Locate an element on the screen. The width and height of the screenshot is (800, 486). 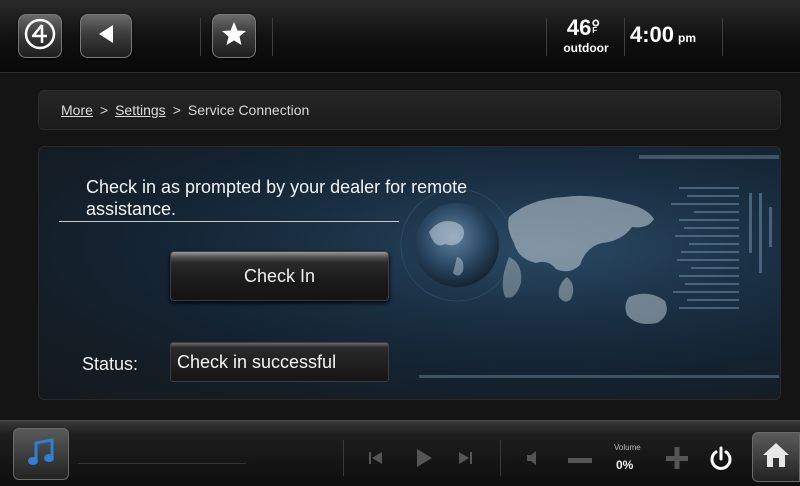
power-icon is located at coordinates (721, 461).